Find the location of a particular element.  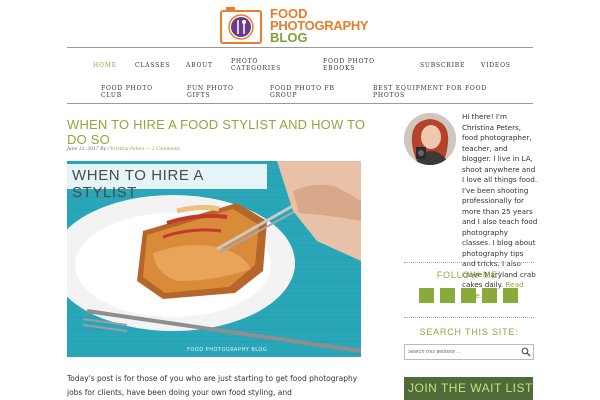

site-logo: FOOD PHOTOGRAPHY BLOG is located at coordinates (303, 25).